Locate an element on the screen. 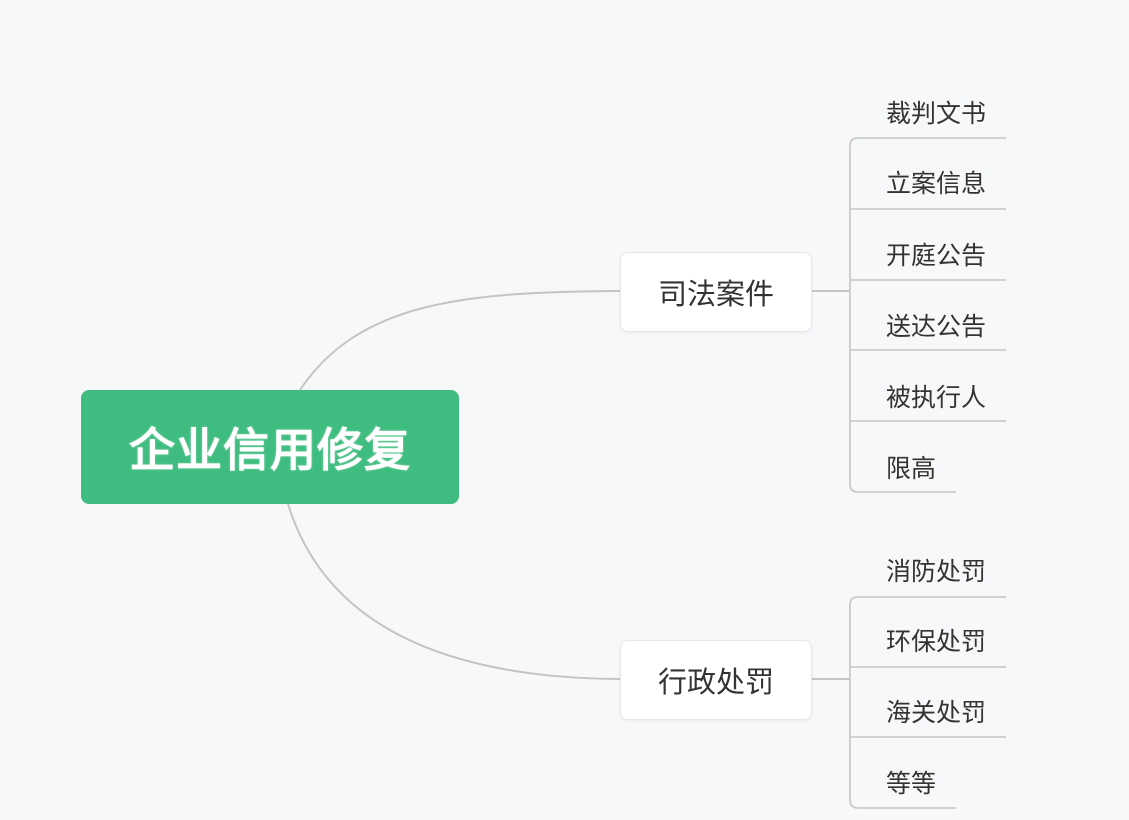  leaf-judgment-documents: 裁判文书 is located at coordinates (951, 114).